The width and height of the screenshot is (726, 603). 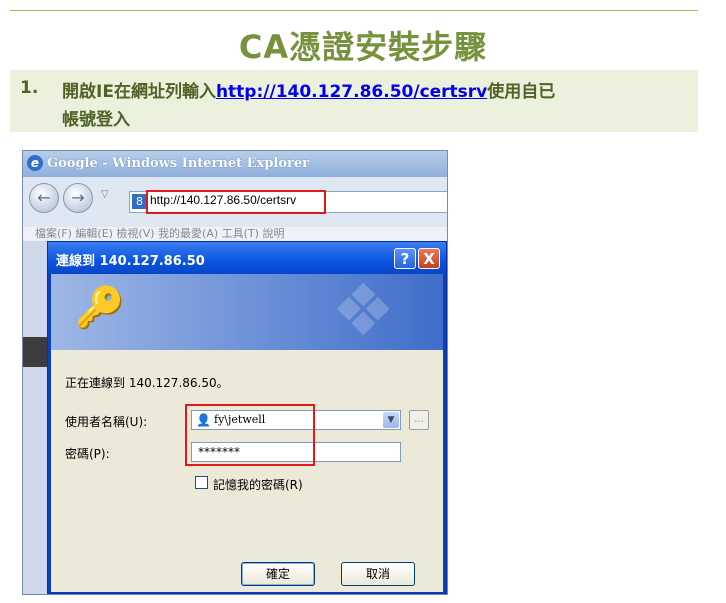 I want to click on ie-titlebar: e Google - Windows Internet Explorer, so click(x=235, y=164).